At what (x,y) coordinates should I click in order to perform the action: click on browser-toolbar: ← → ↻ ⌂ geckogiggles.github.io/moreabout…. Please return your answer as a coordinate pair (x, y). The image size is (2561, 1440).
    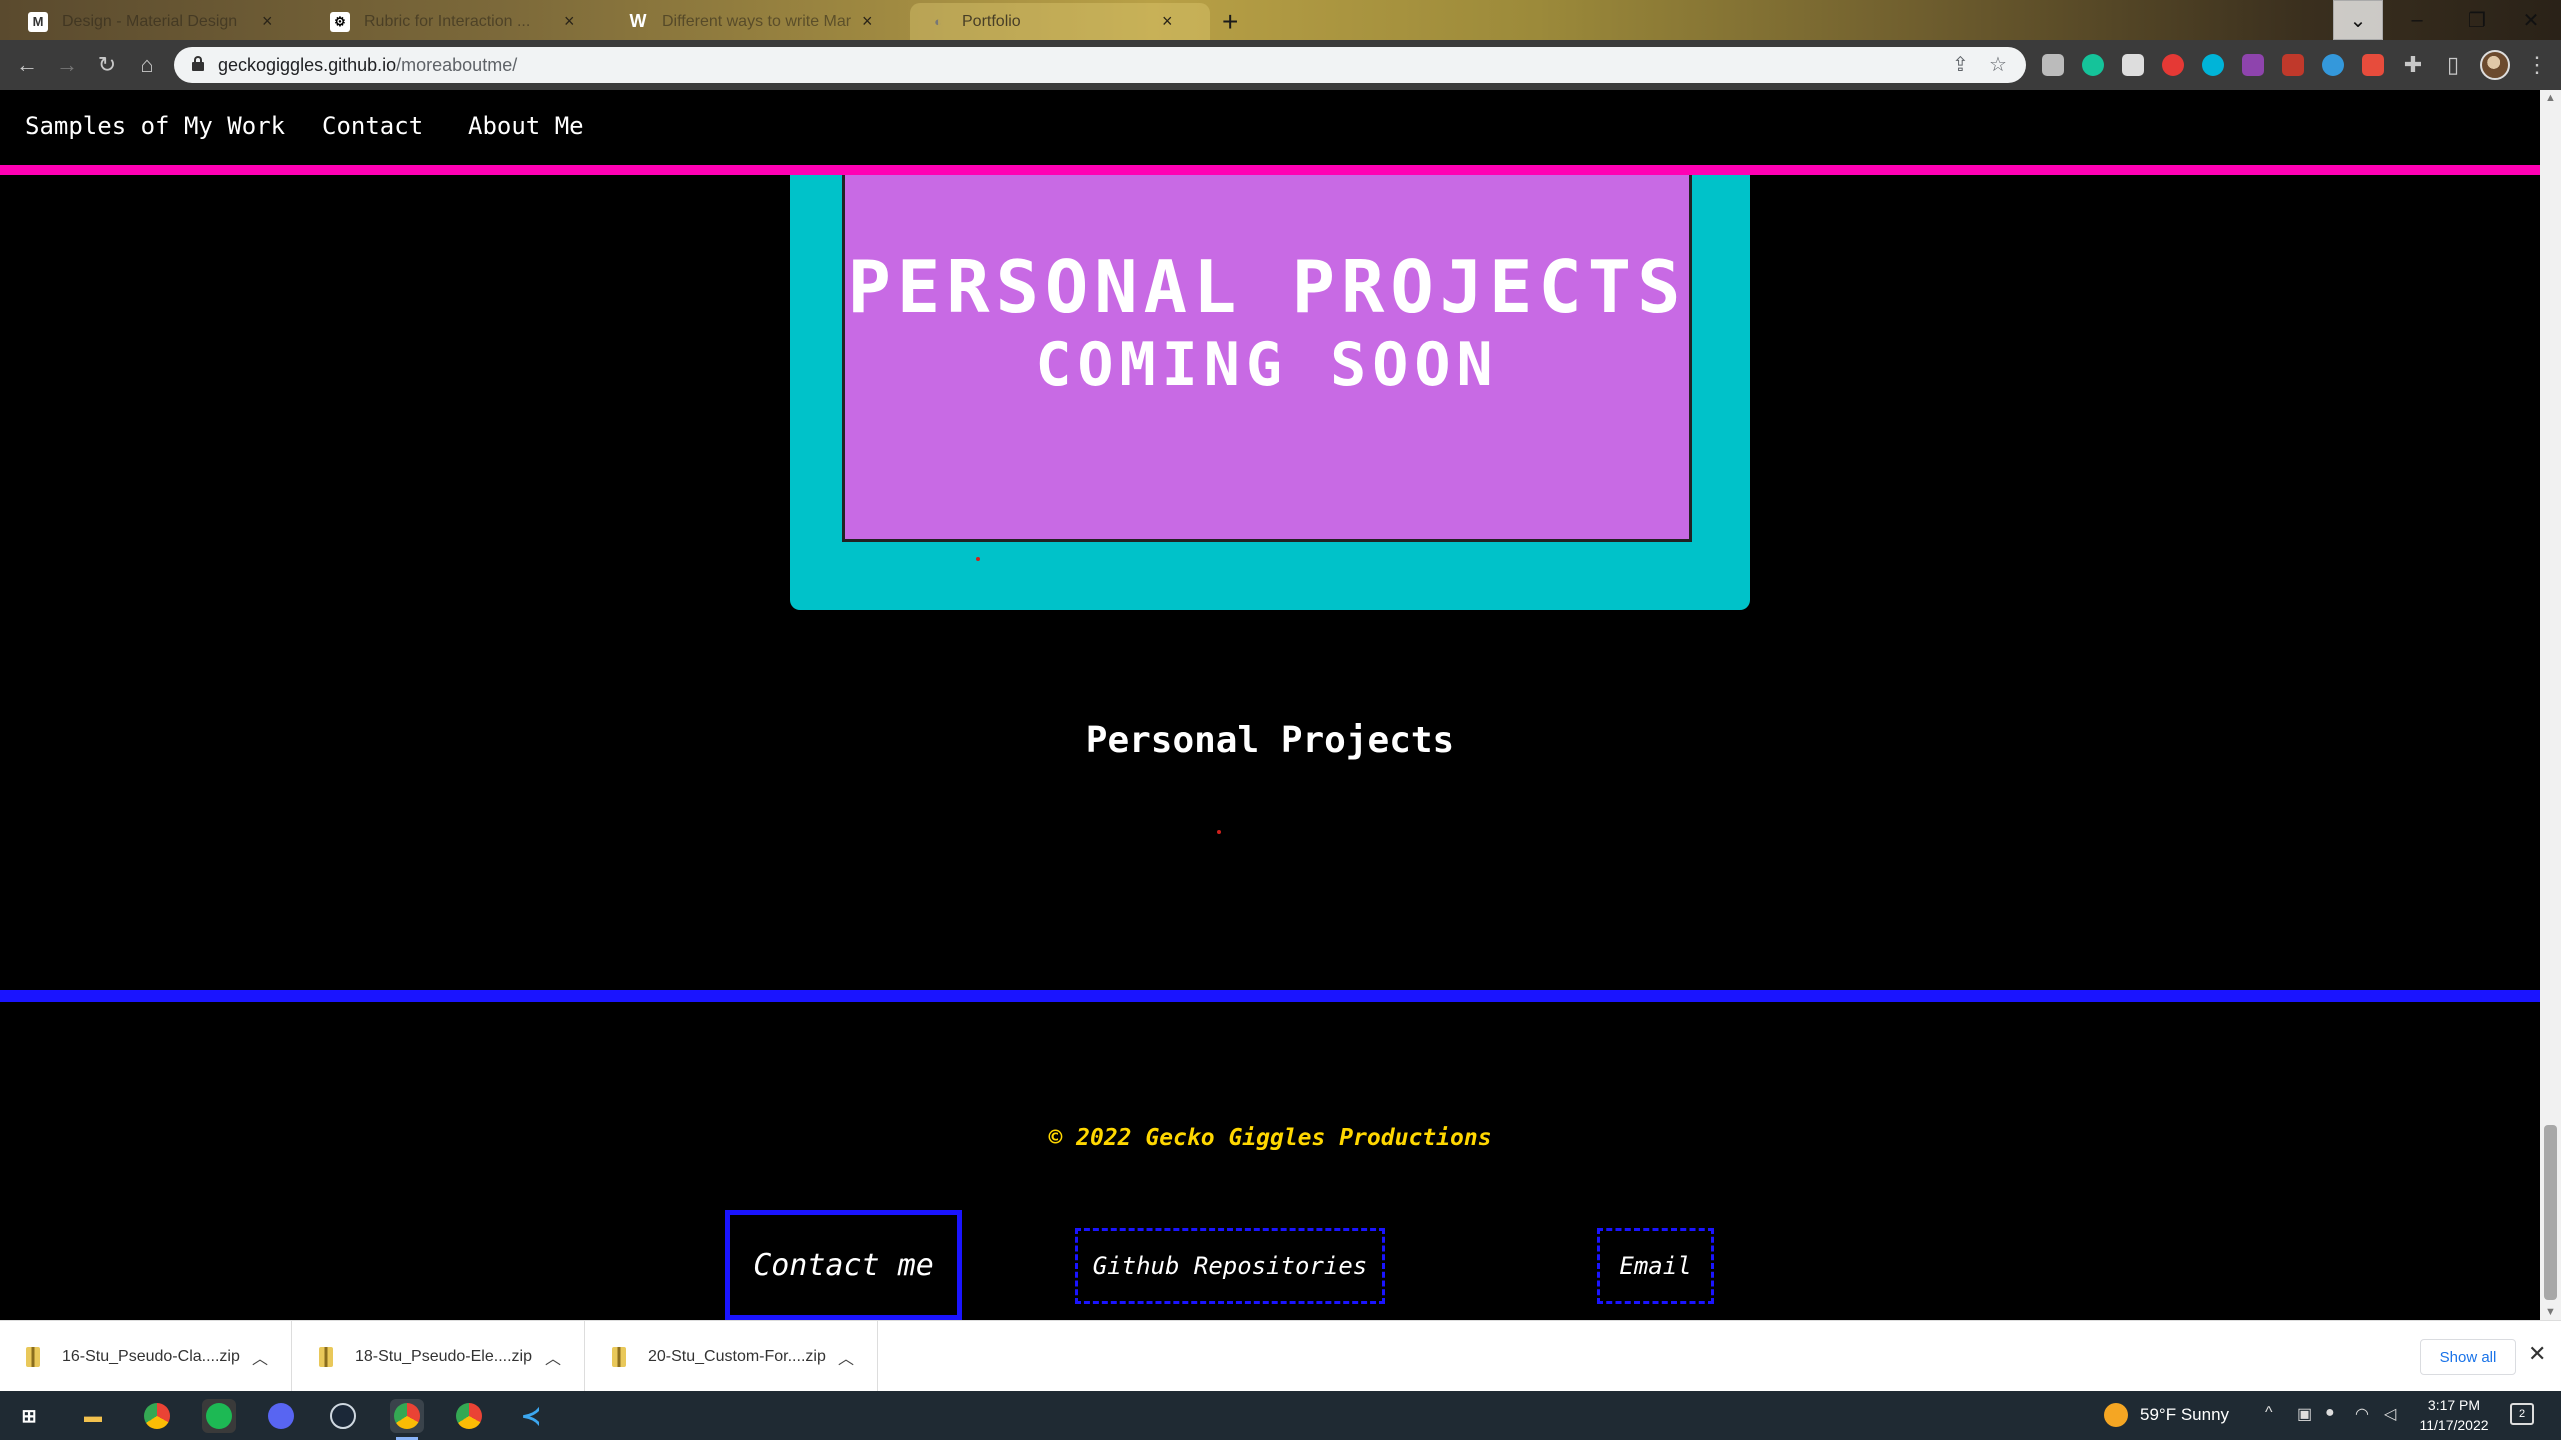
    Looking at the image, I should click on (1280, 65).